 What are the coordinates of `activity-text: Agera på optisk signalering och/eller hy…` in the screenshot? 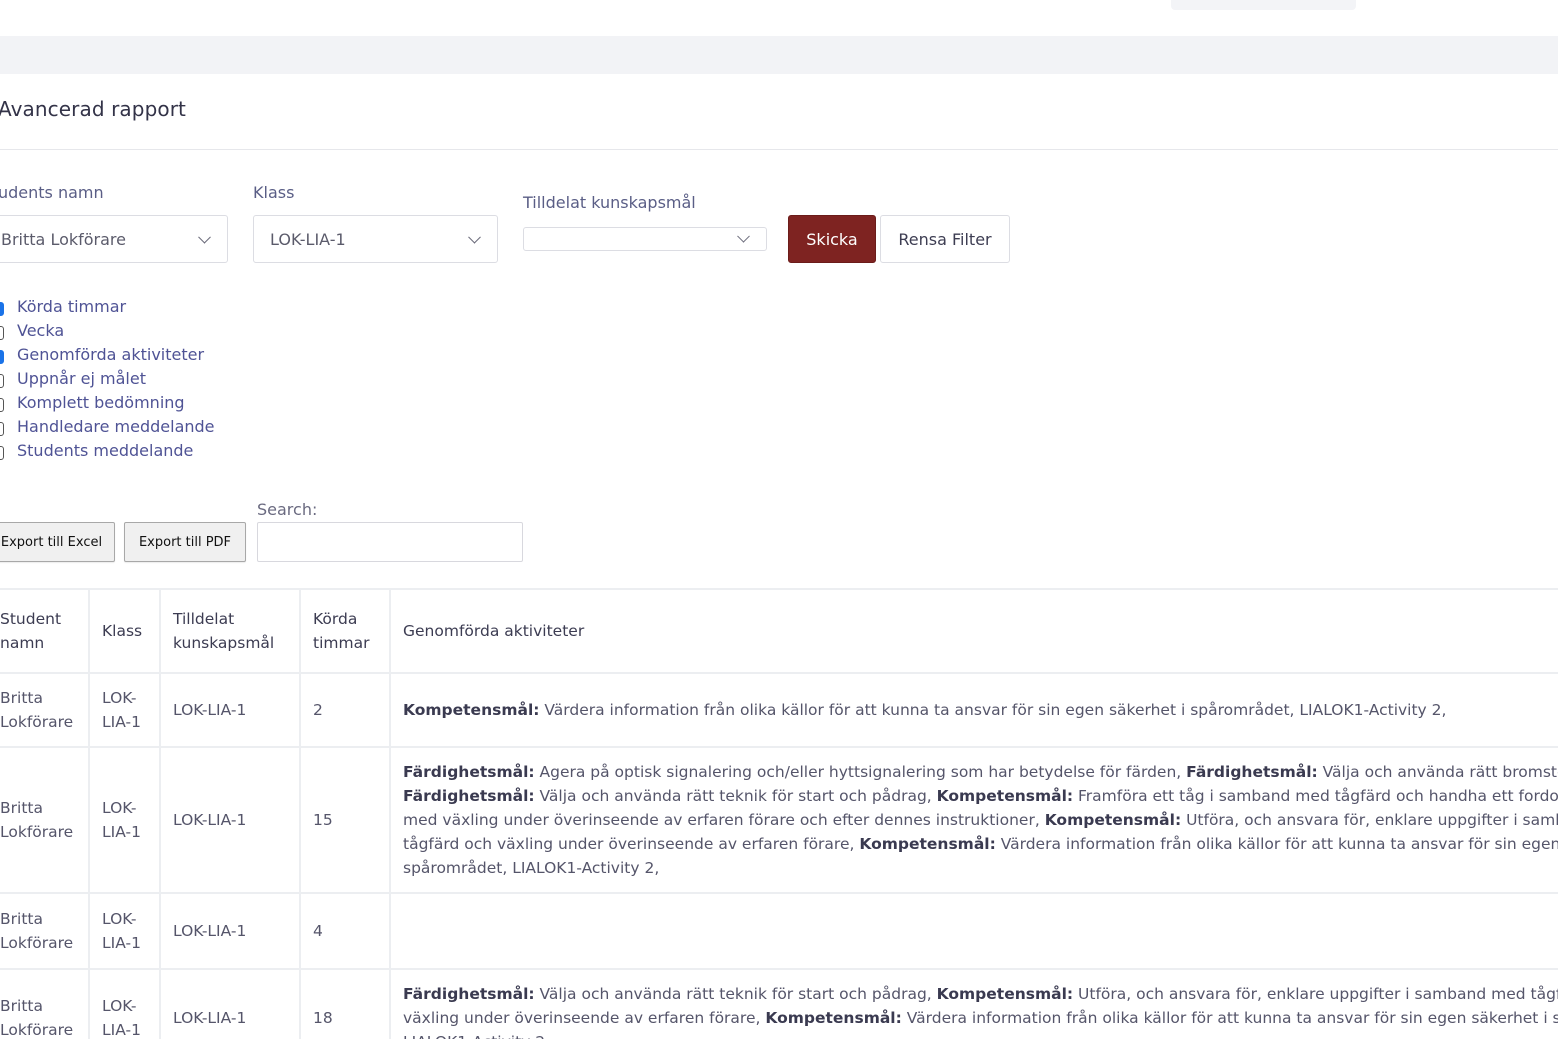 It's located at (860, 772).